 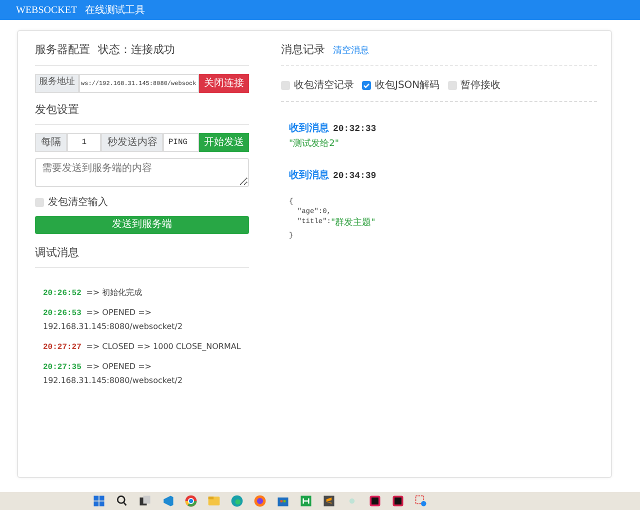 I want to click on snipping-icon, so click(x=421, y=501).